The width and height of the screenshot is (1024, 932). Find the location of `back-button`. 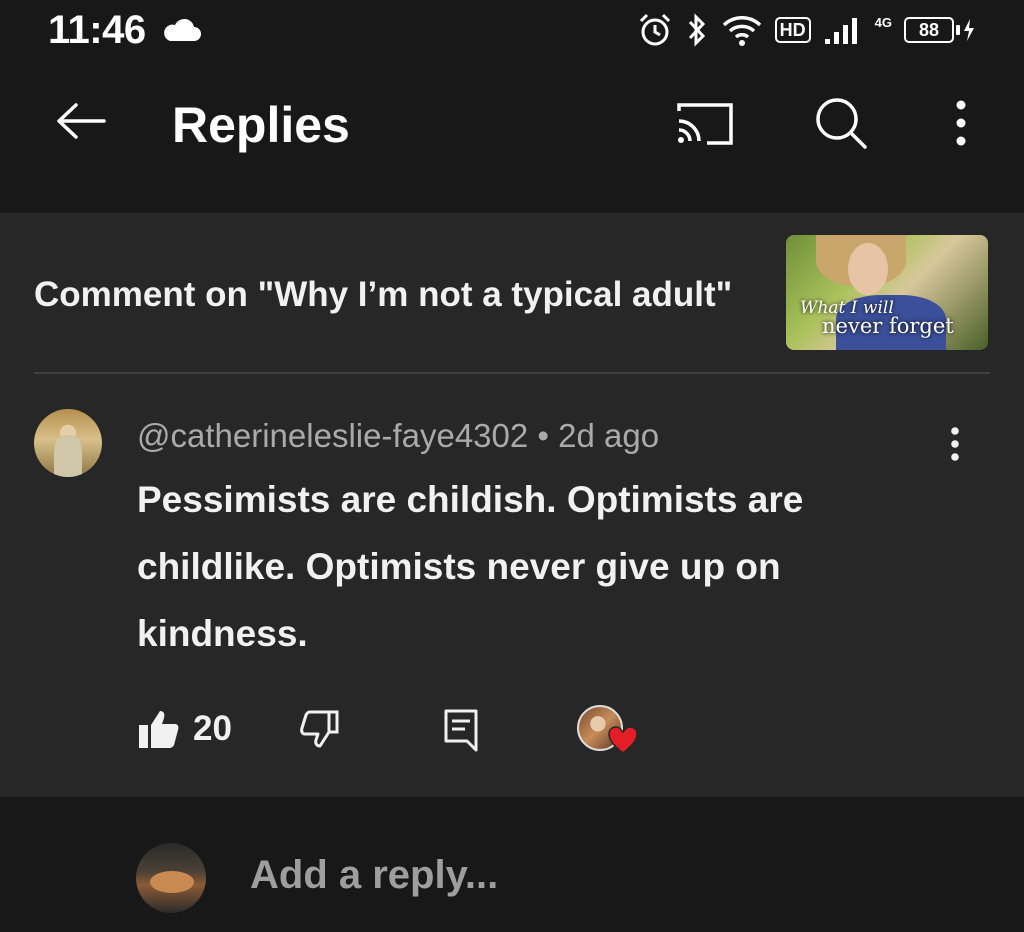

back-button is located at coordinates (80, 121).